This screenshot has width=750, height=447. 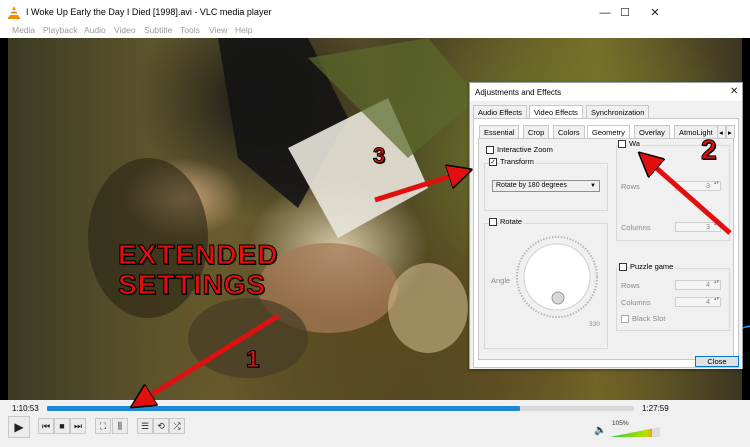 I want to click on extended-settings-caption: EXTENDED SETTINGS, so click(x=198, y=269).